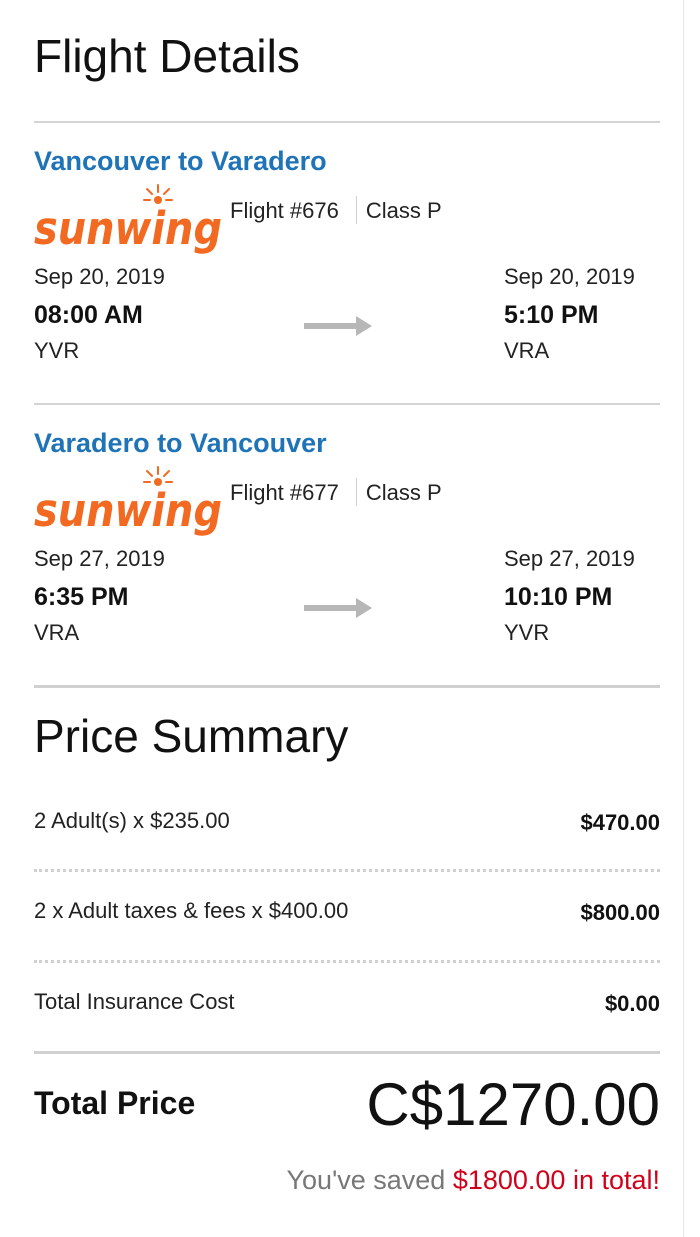 The height and width of the screenshot is (1237, 700). Describe the element at coordinates (191, 910) in the screenshot. I see `price-row-label: 2 x Adult taxes & fees x $400.00` at that location.